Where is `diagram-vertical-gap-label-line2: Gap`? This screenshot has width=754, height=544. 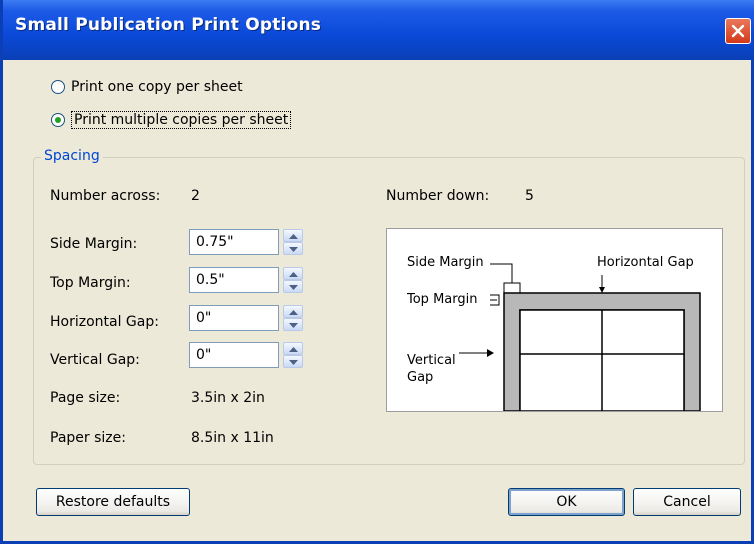
diagram-vertical-gap-label-line2: Gap is located at coordinates (420, 377).